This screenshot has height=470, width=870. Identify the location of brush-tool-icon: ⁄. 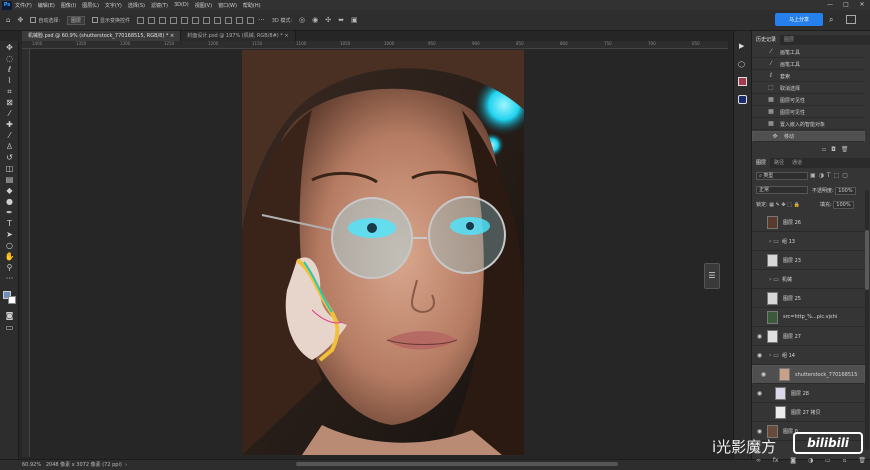
(9, 135).